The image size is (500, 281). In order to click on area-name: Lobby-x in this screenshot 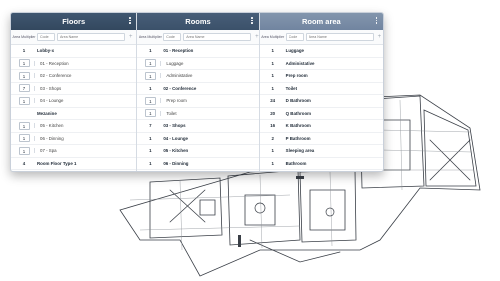, I will do `click(46, 51)`.